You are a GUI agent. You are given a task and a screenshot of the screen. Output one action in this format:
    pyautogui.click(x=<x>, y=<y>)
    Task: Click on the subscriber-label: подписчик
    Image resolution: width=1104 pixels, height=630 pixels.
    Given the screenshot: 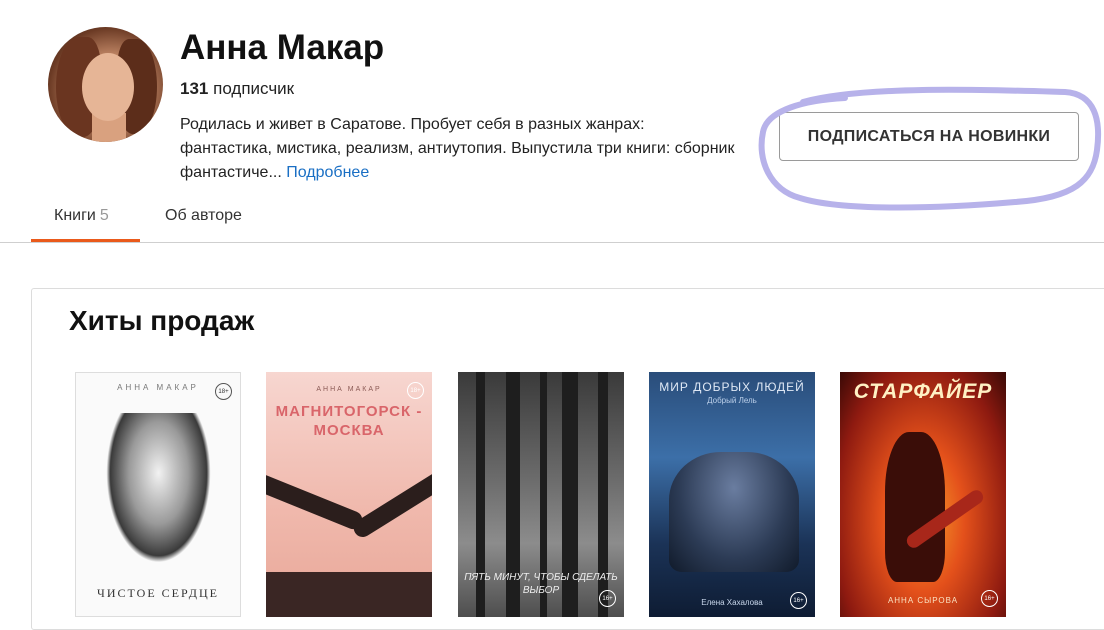 What is the action you would take?
    pyautogui.click(x=254, y=88)
    